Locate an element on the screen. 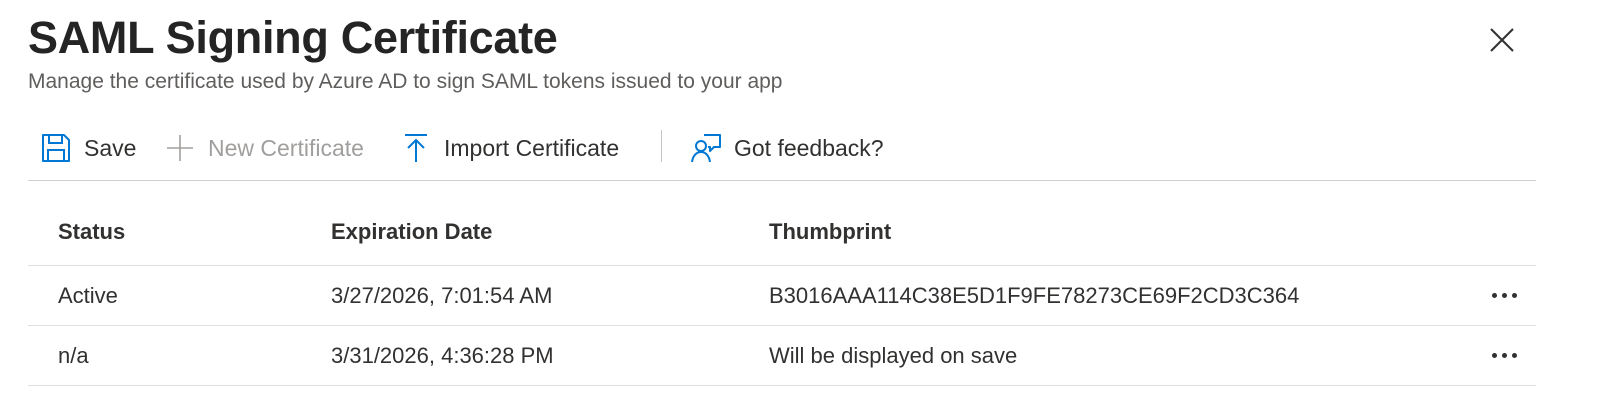 The width and height of the screenshot is (1600, 406). toolbar-divider is located at coordinates (661, 146).